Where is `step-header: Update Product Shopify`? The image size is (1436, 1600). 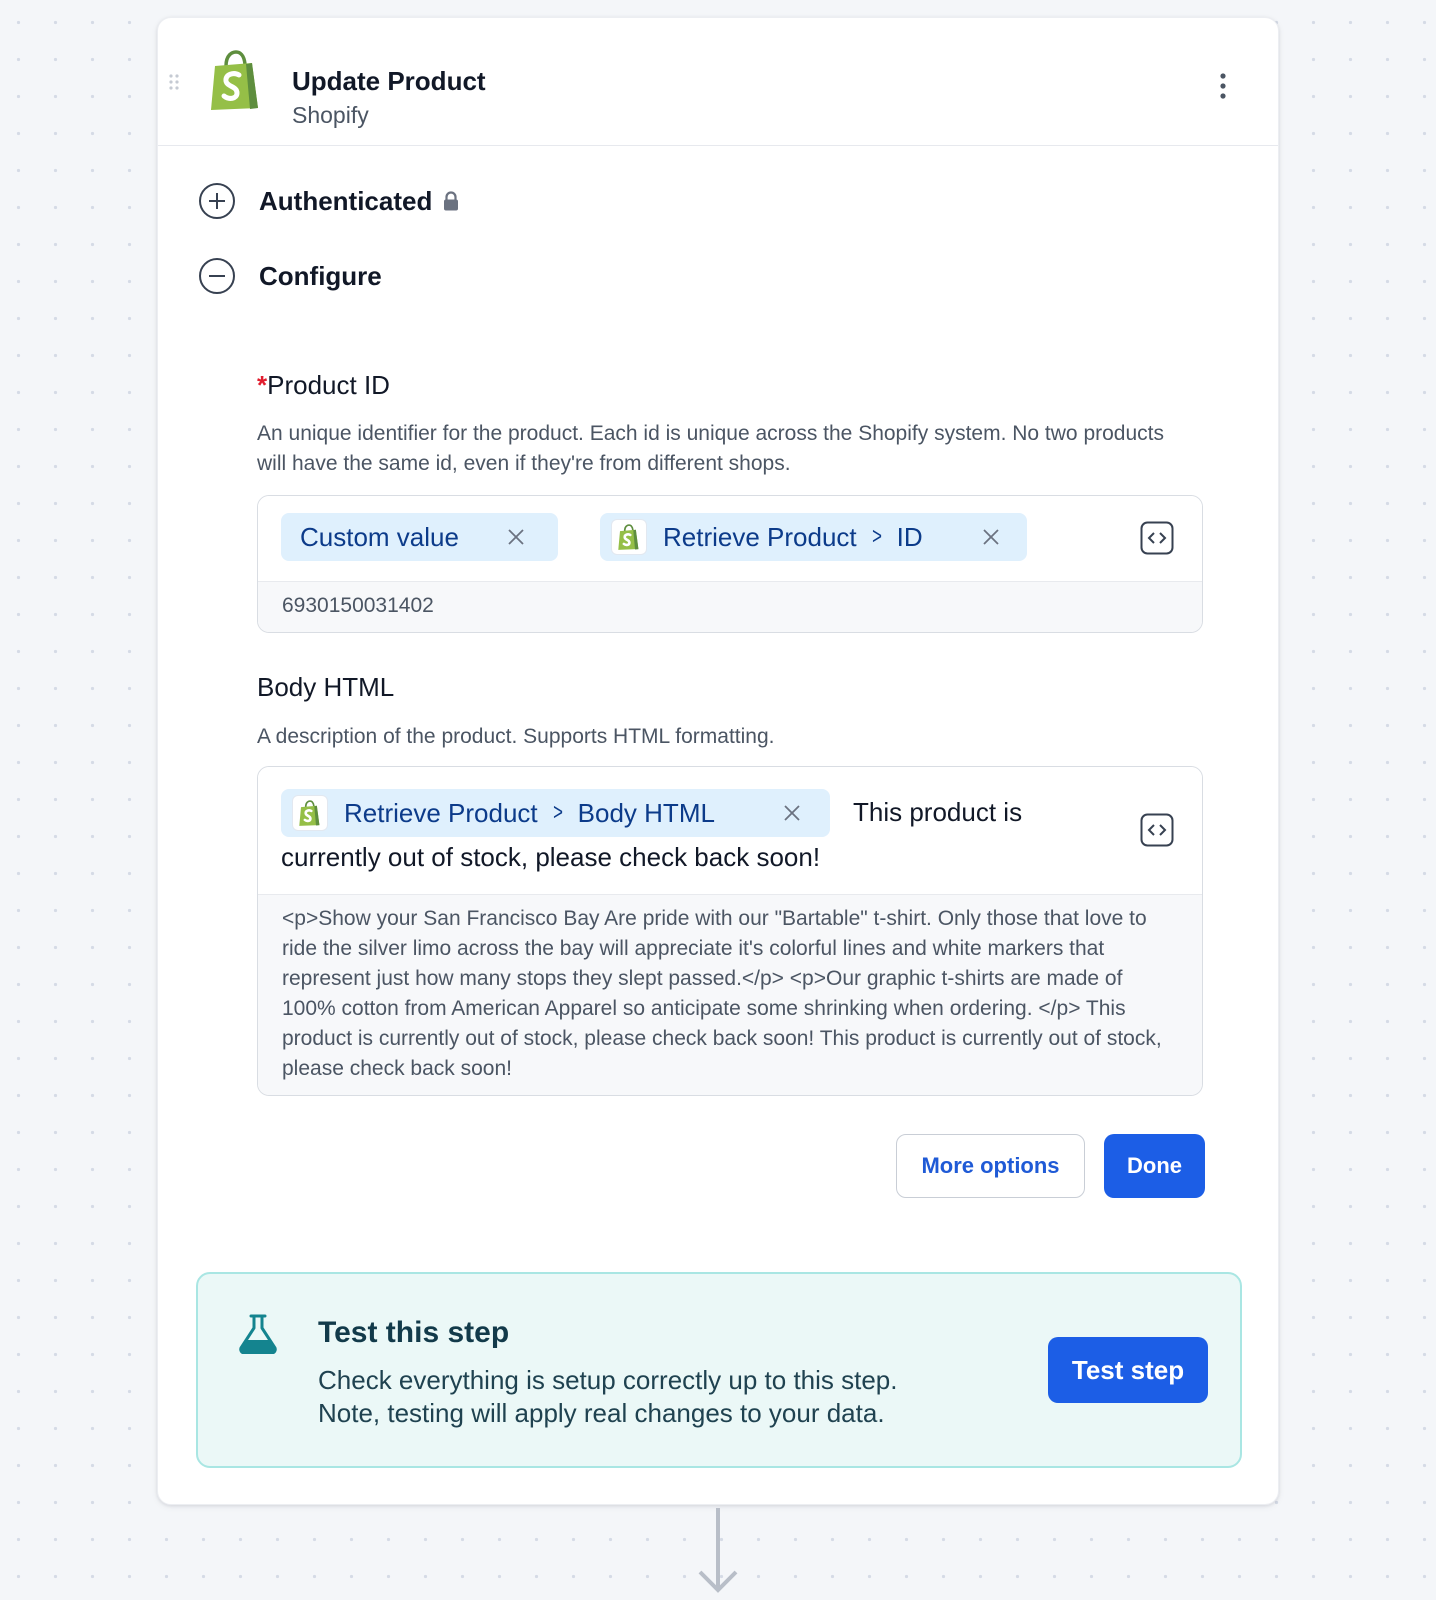
step-header: Update Product Shopify is located at coordinates (718, 82).